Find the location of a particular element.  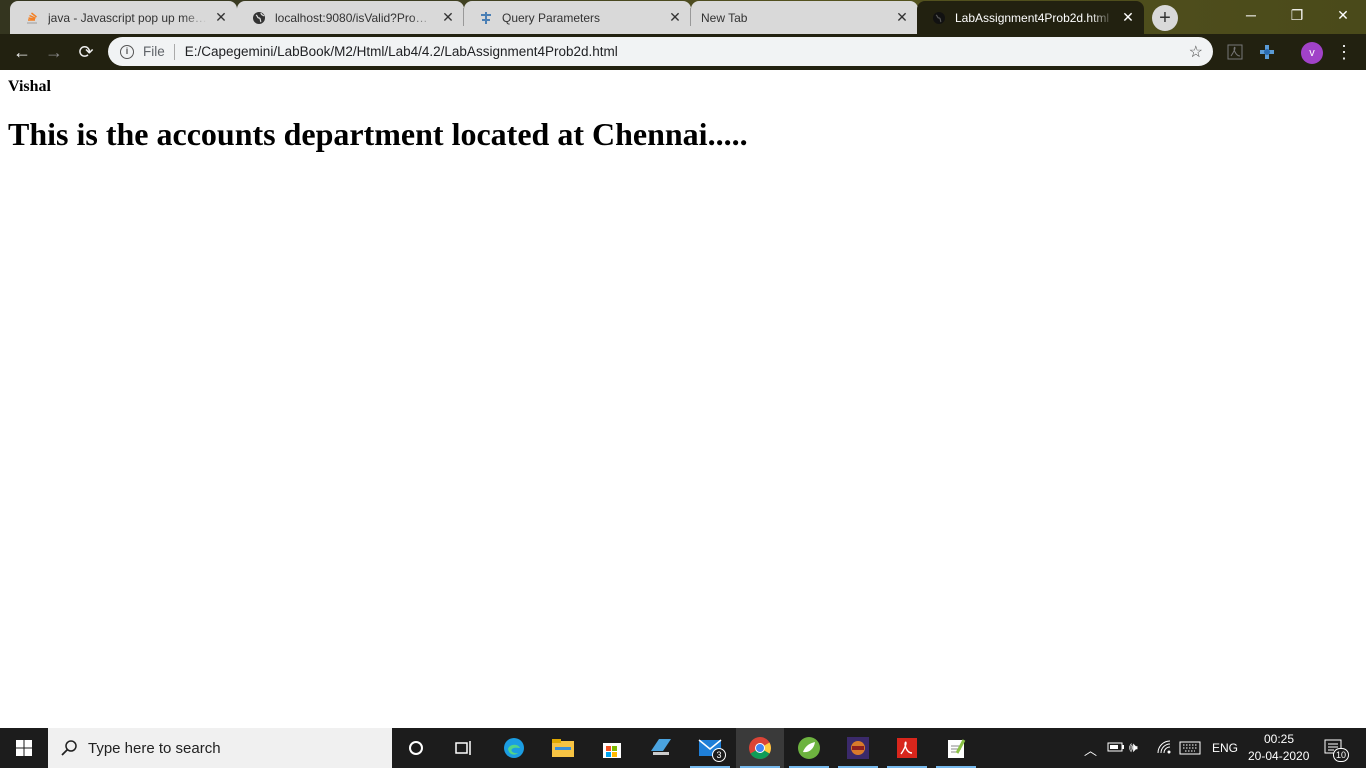

spring-tool-suite-icon is located at coordinates (809, 748).